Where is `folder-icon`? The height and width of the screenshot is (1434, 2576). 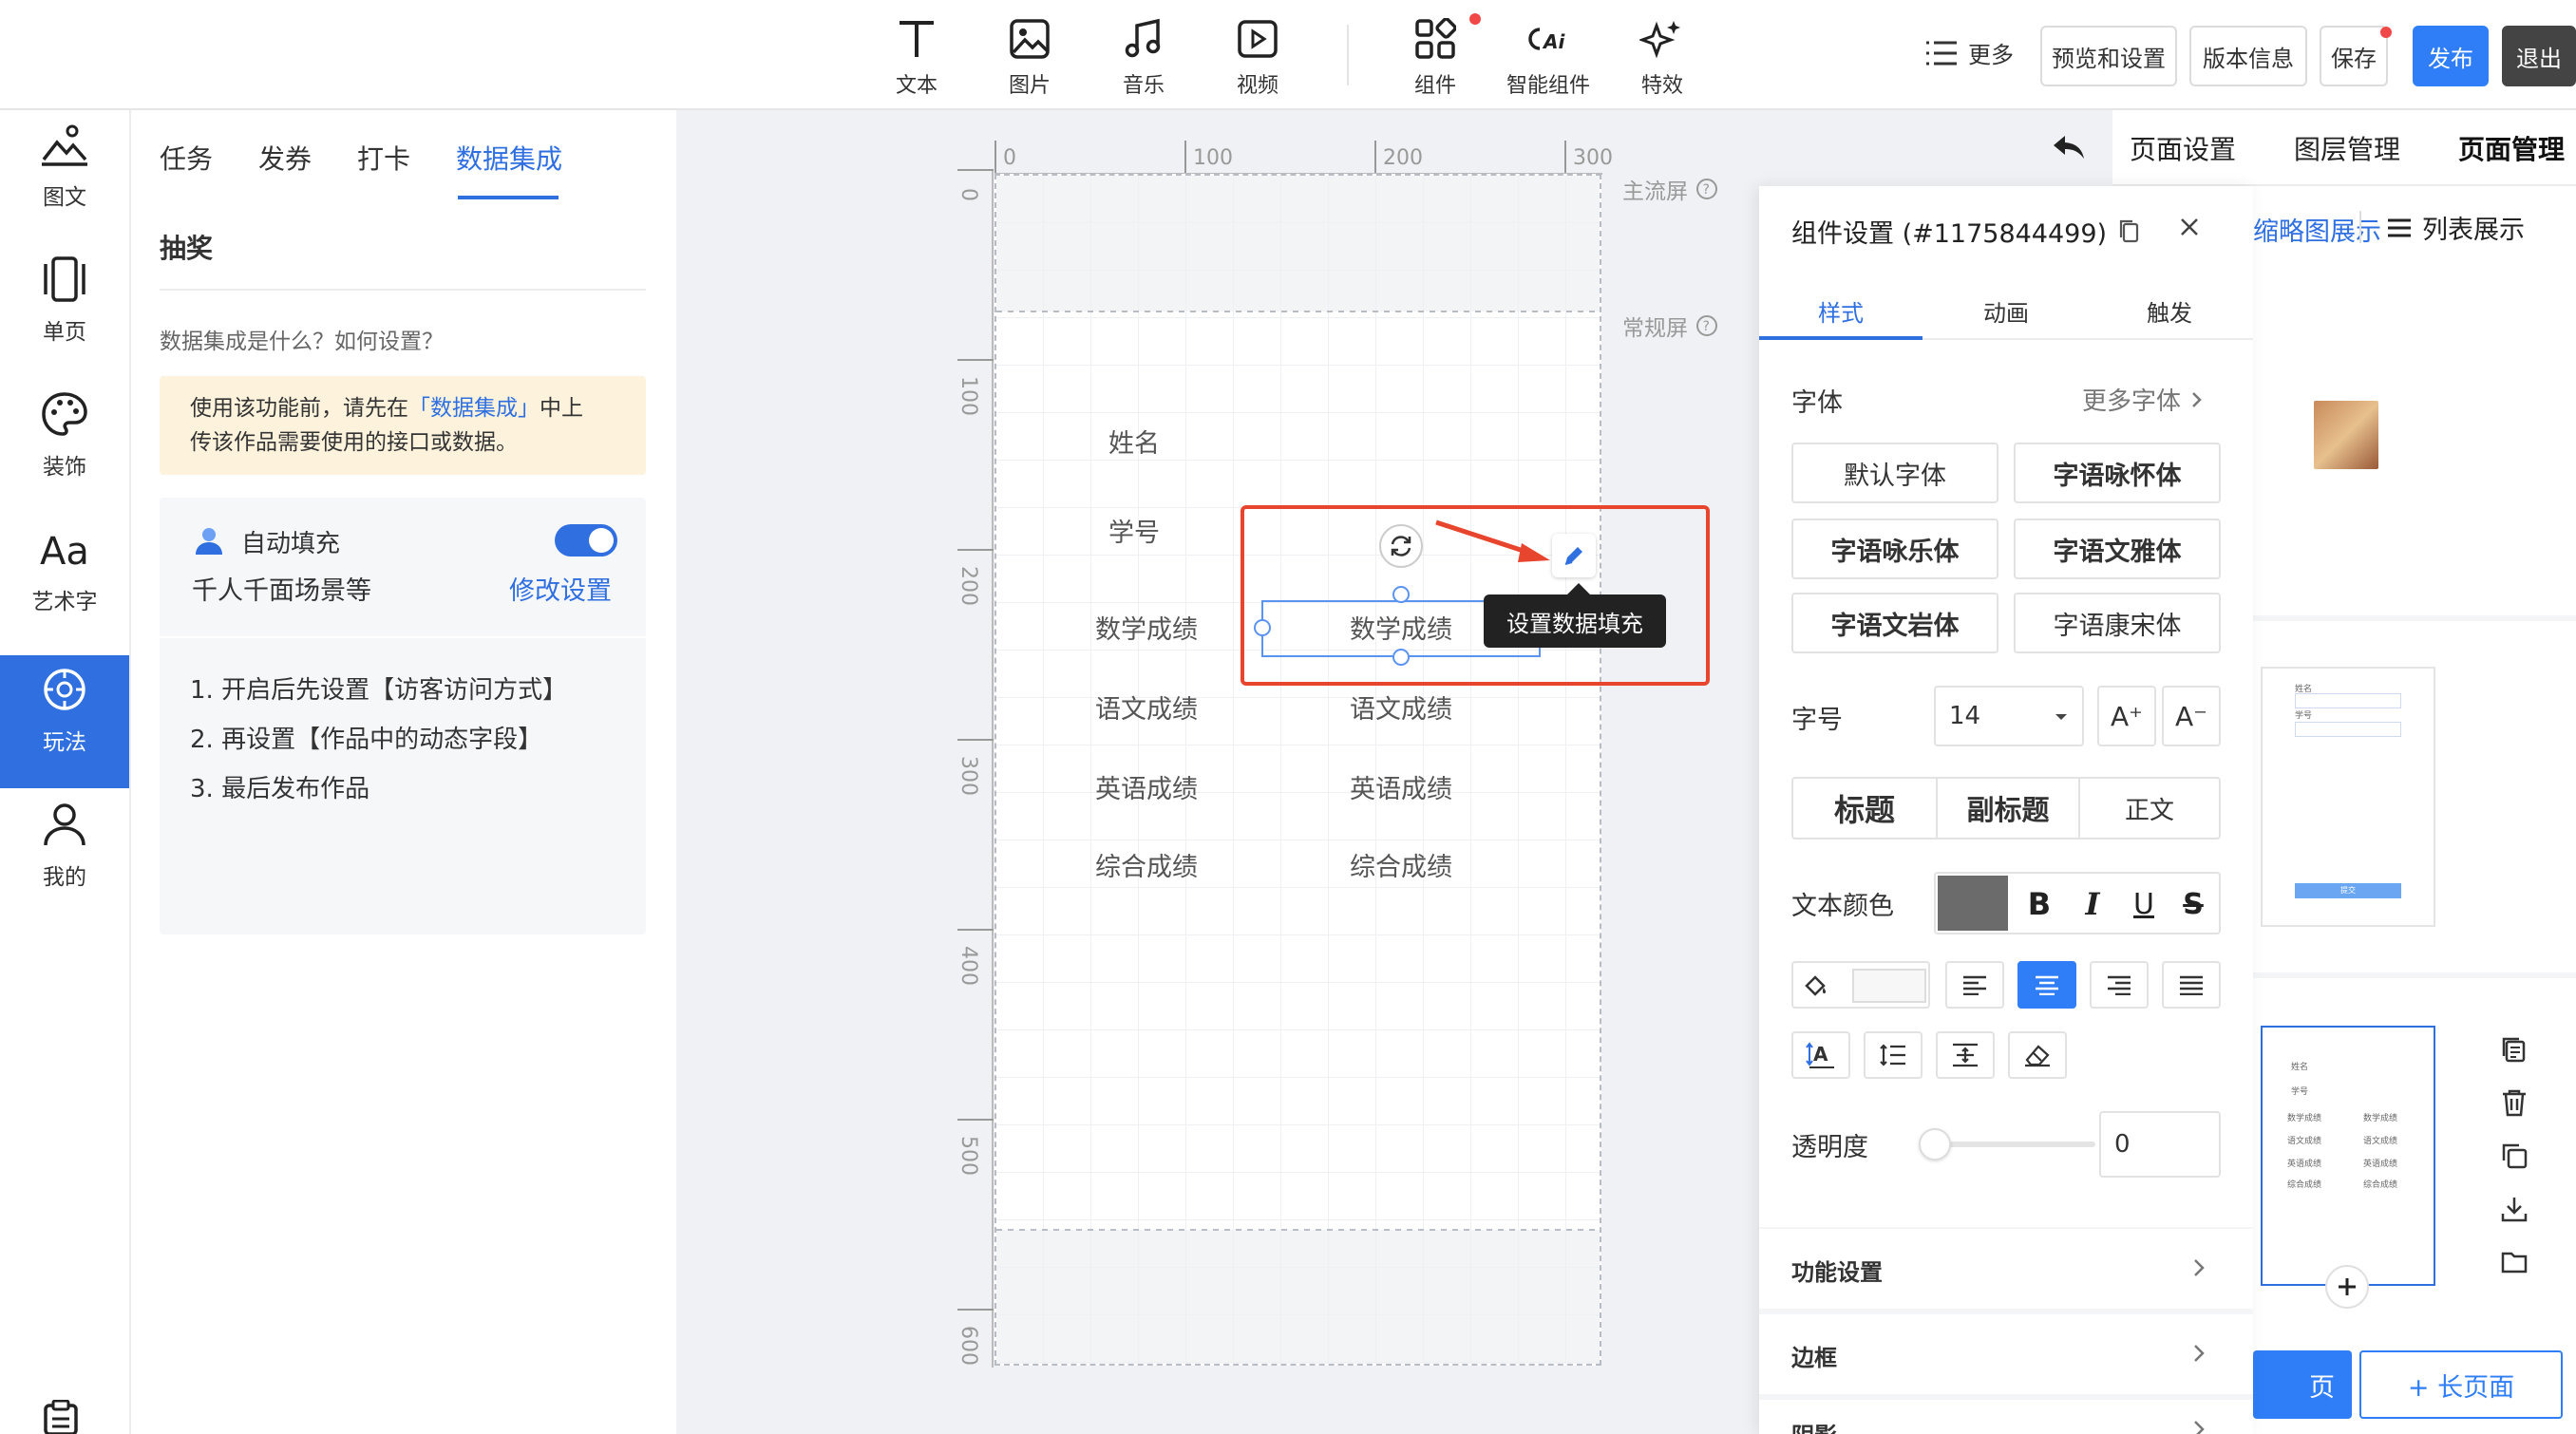 folder-icon is located at coordinates (2514, 1262).